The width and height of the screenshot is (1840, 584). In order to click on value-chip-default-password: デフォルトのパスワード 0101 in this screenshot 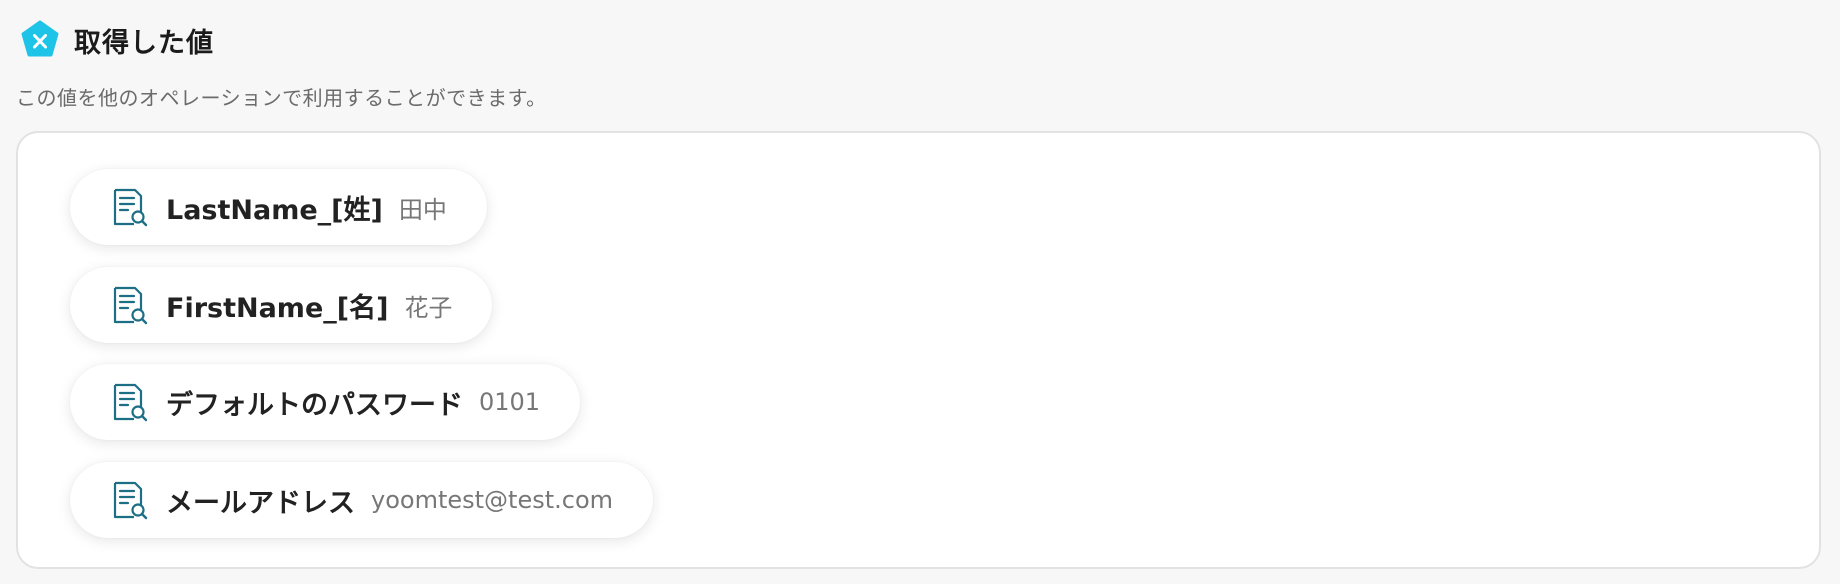, I will do `click(325, 402)`.